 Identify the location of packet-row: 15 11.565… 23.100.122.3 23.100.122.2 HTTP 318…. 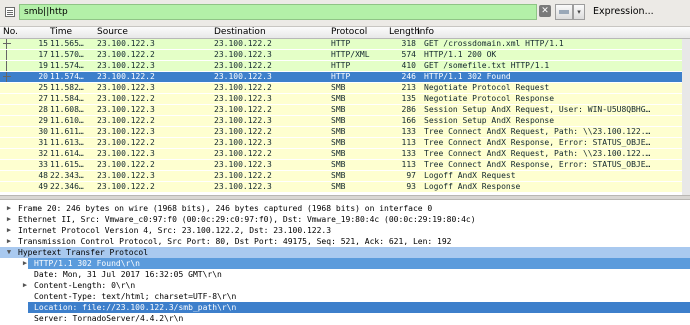
(345, 44).